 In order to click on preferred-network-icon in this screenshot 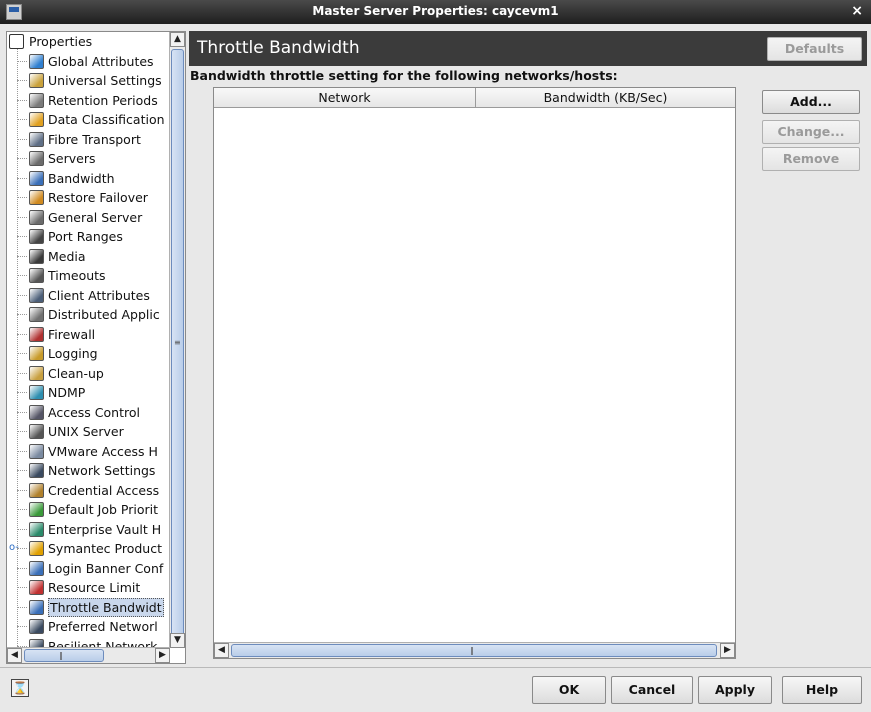, I will do `click(36, 626)`.